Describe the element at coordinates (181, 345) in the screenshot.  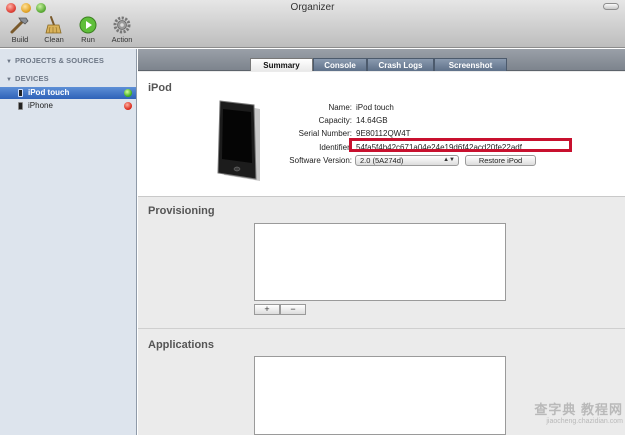
I see `applications-title: Applications` at that location.